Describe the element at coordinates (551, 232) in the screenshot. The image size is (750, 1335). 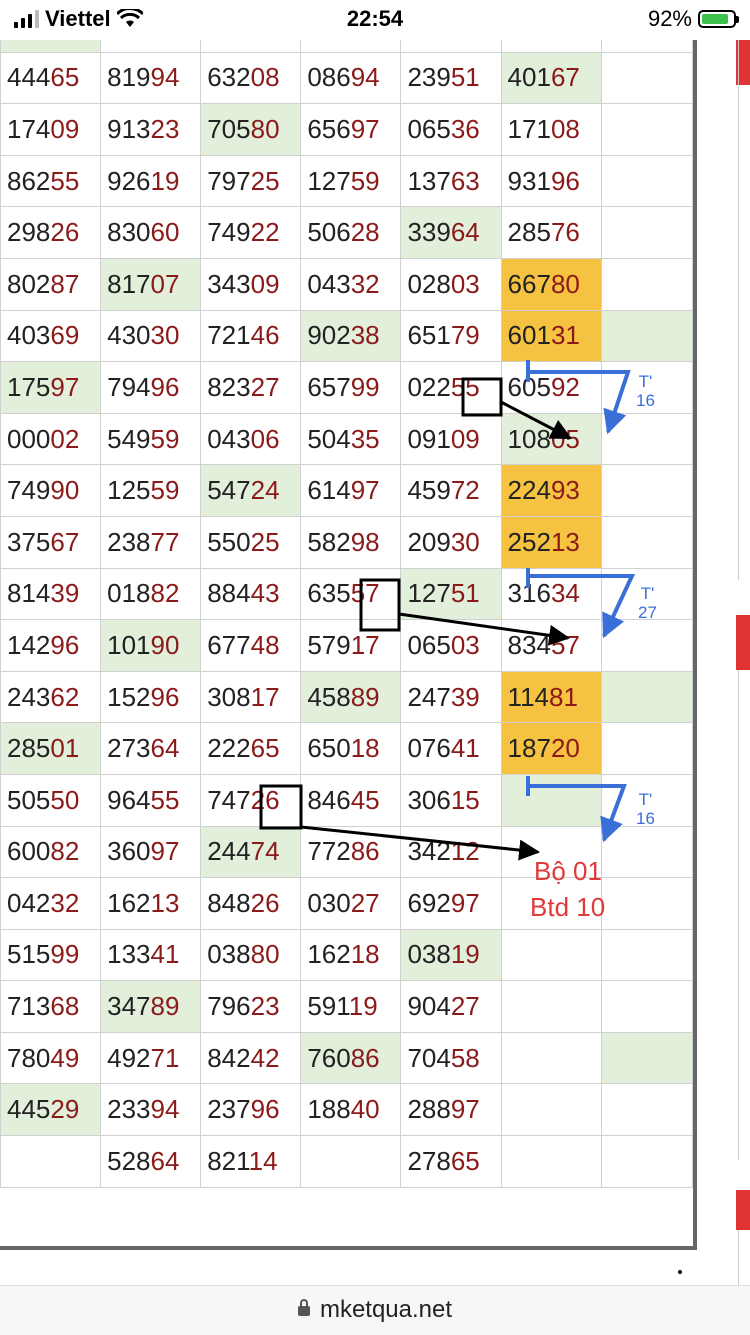
I see `table-cell: 28576` at that location.